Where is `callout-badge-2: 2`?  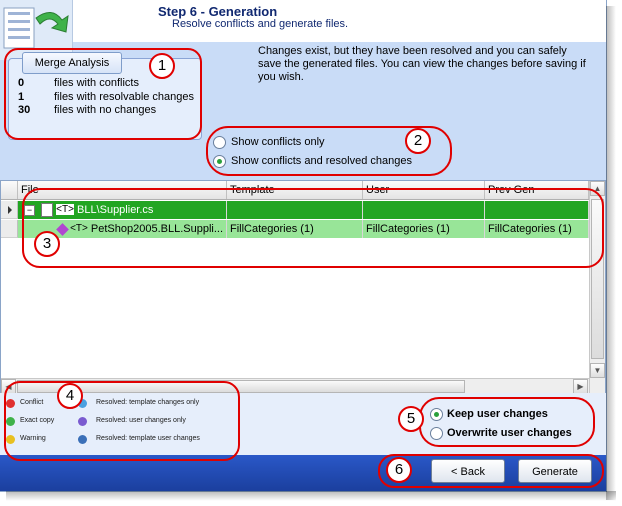
callout-badge-2: 2 is located at coordinates (418, 141).